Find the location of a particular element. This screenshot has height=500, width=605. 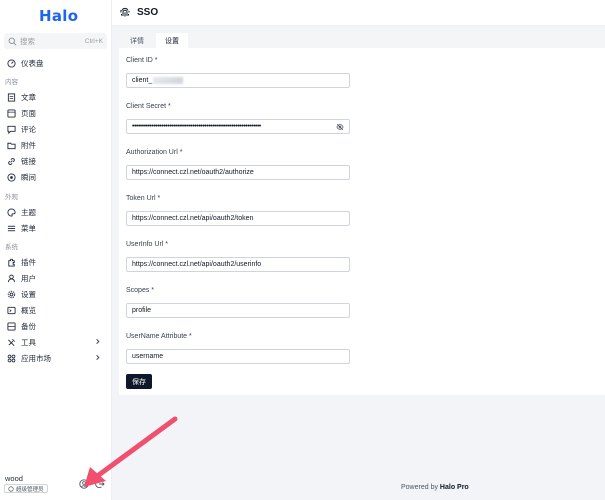

menu-list-icon is located at coordinates (11, 228).